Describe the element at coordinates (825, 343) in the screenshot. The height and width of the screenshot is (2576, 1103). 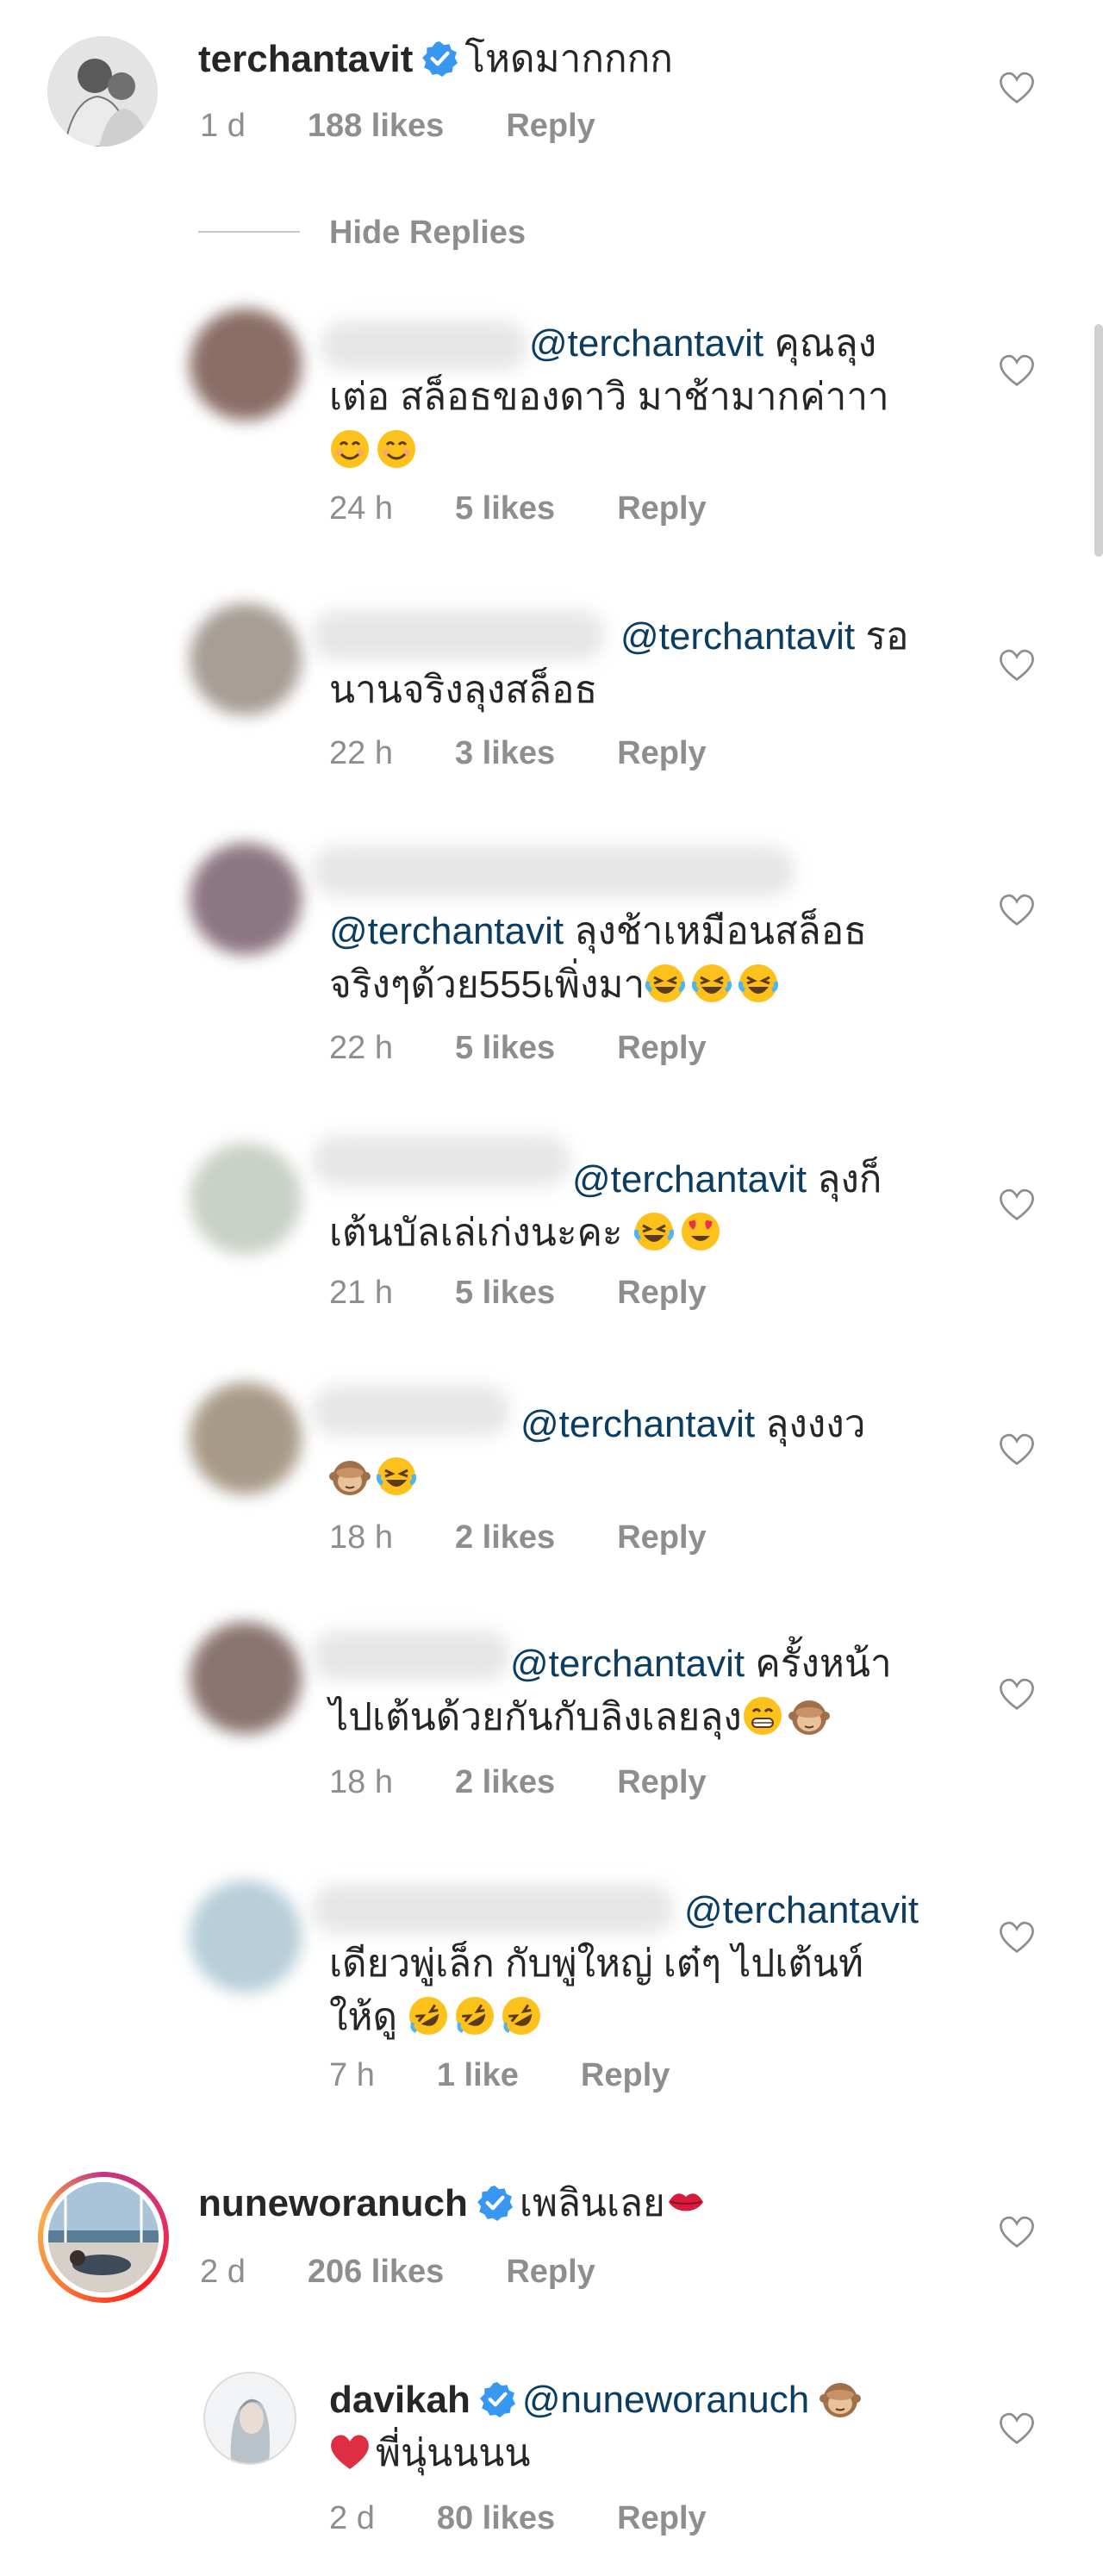
I see `comment-body: คุณลุง` at that location.